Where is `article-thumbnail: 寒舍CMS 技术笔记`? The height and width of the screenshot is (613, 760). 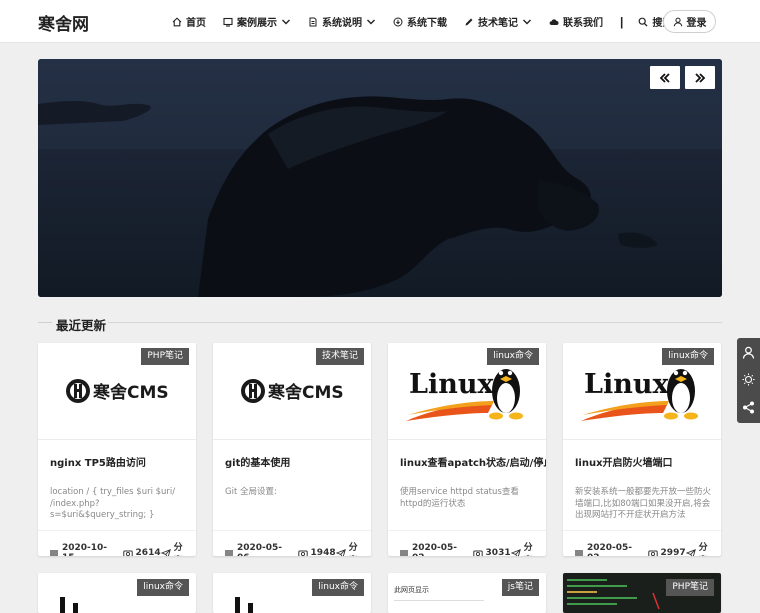
article-thumbnail: 寒舍CMS 技术笔记 is located at coordinates (292, 391).